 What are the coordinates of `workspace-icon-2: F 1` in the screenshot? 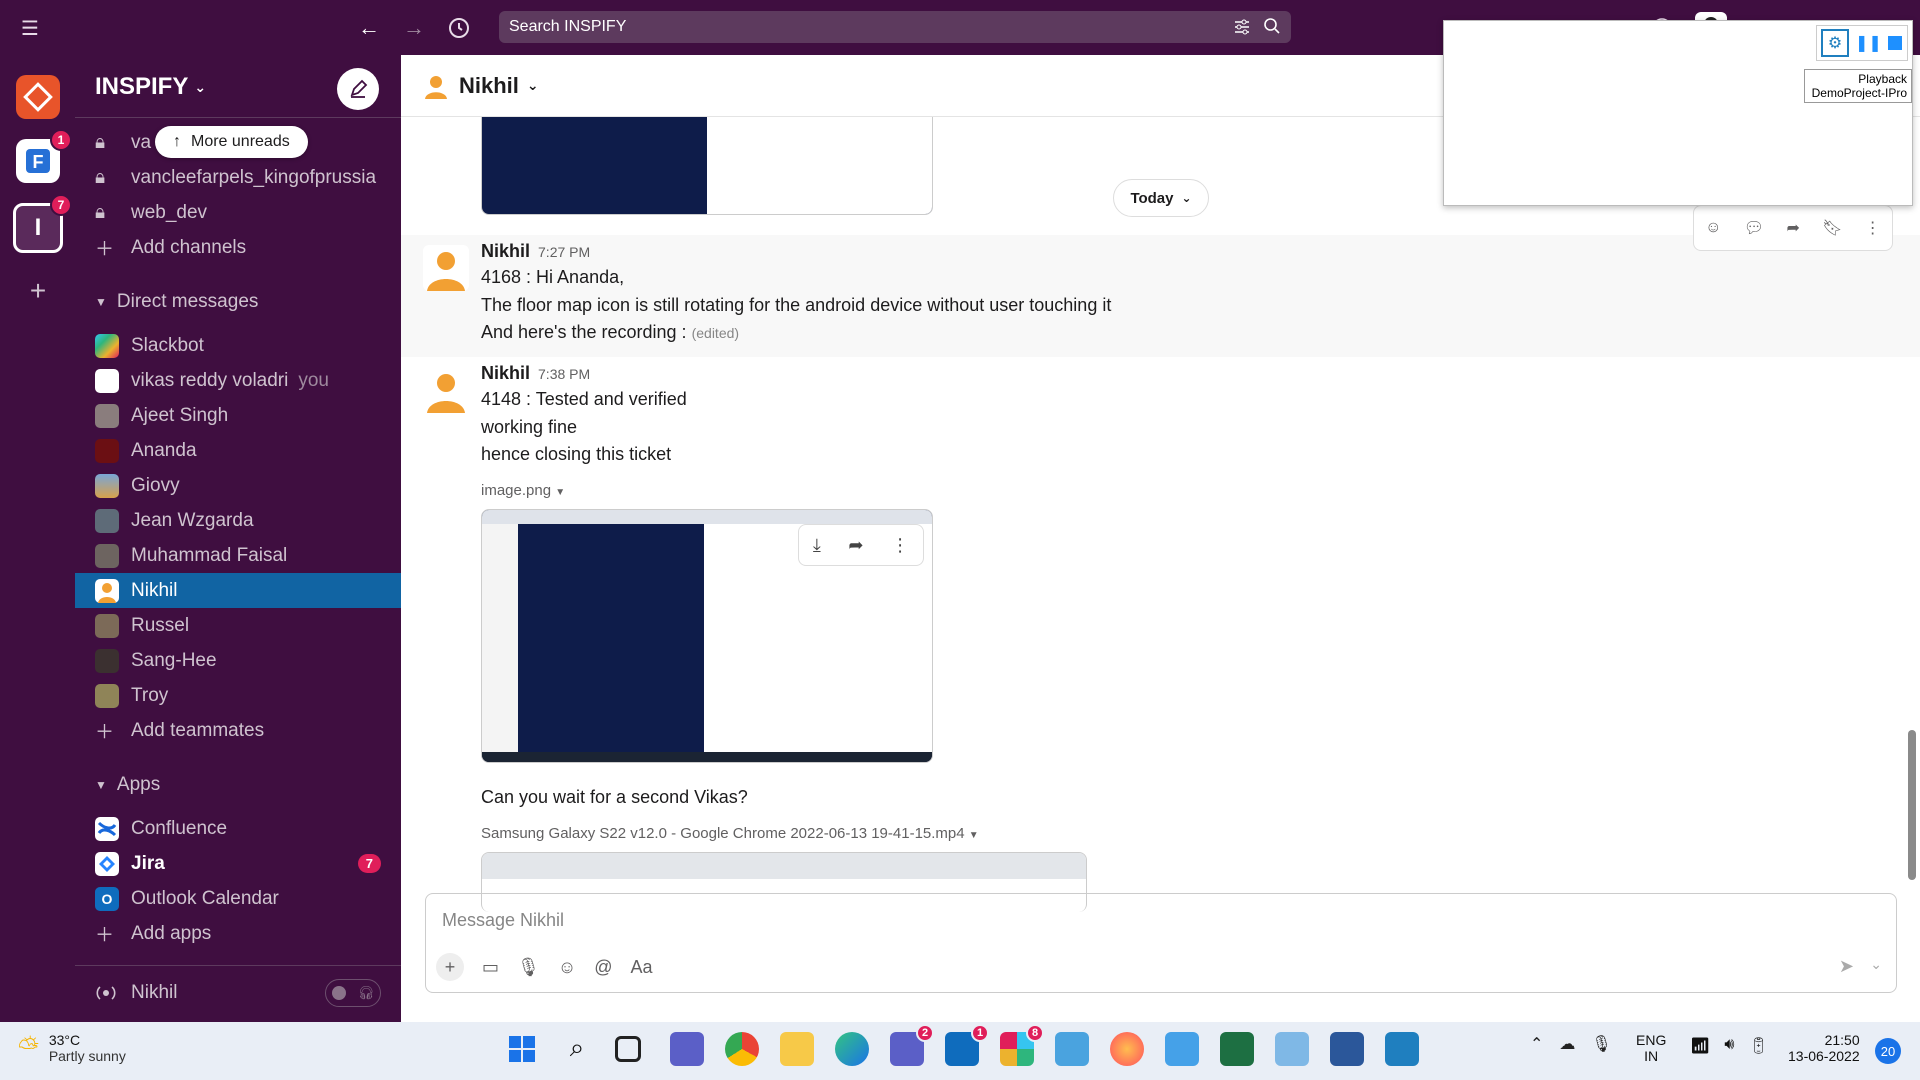 It's located at (44, 156).